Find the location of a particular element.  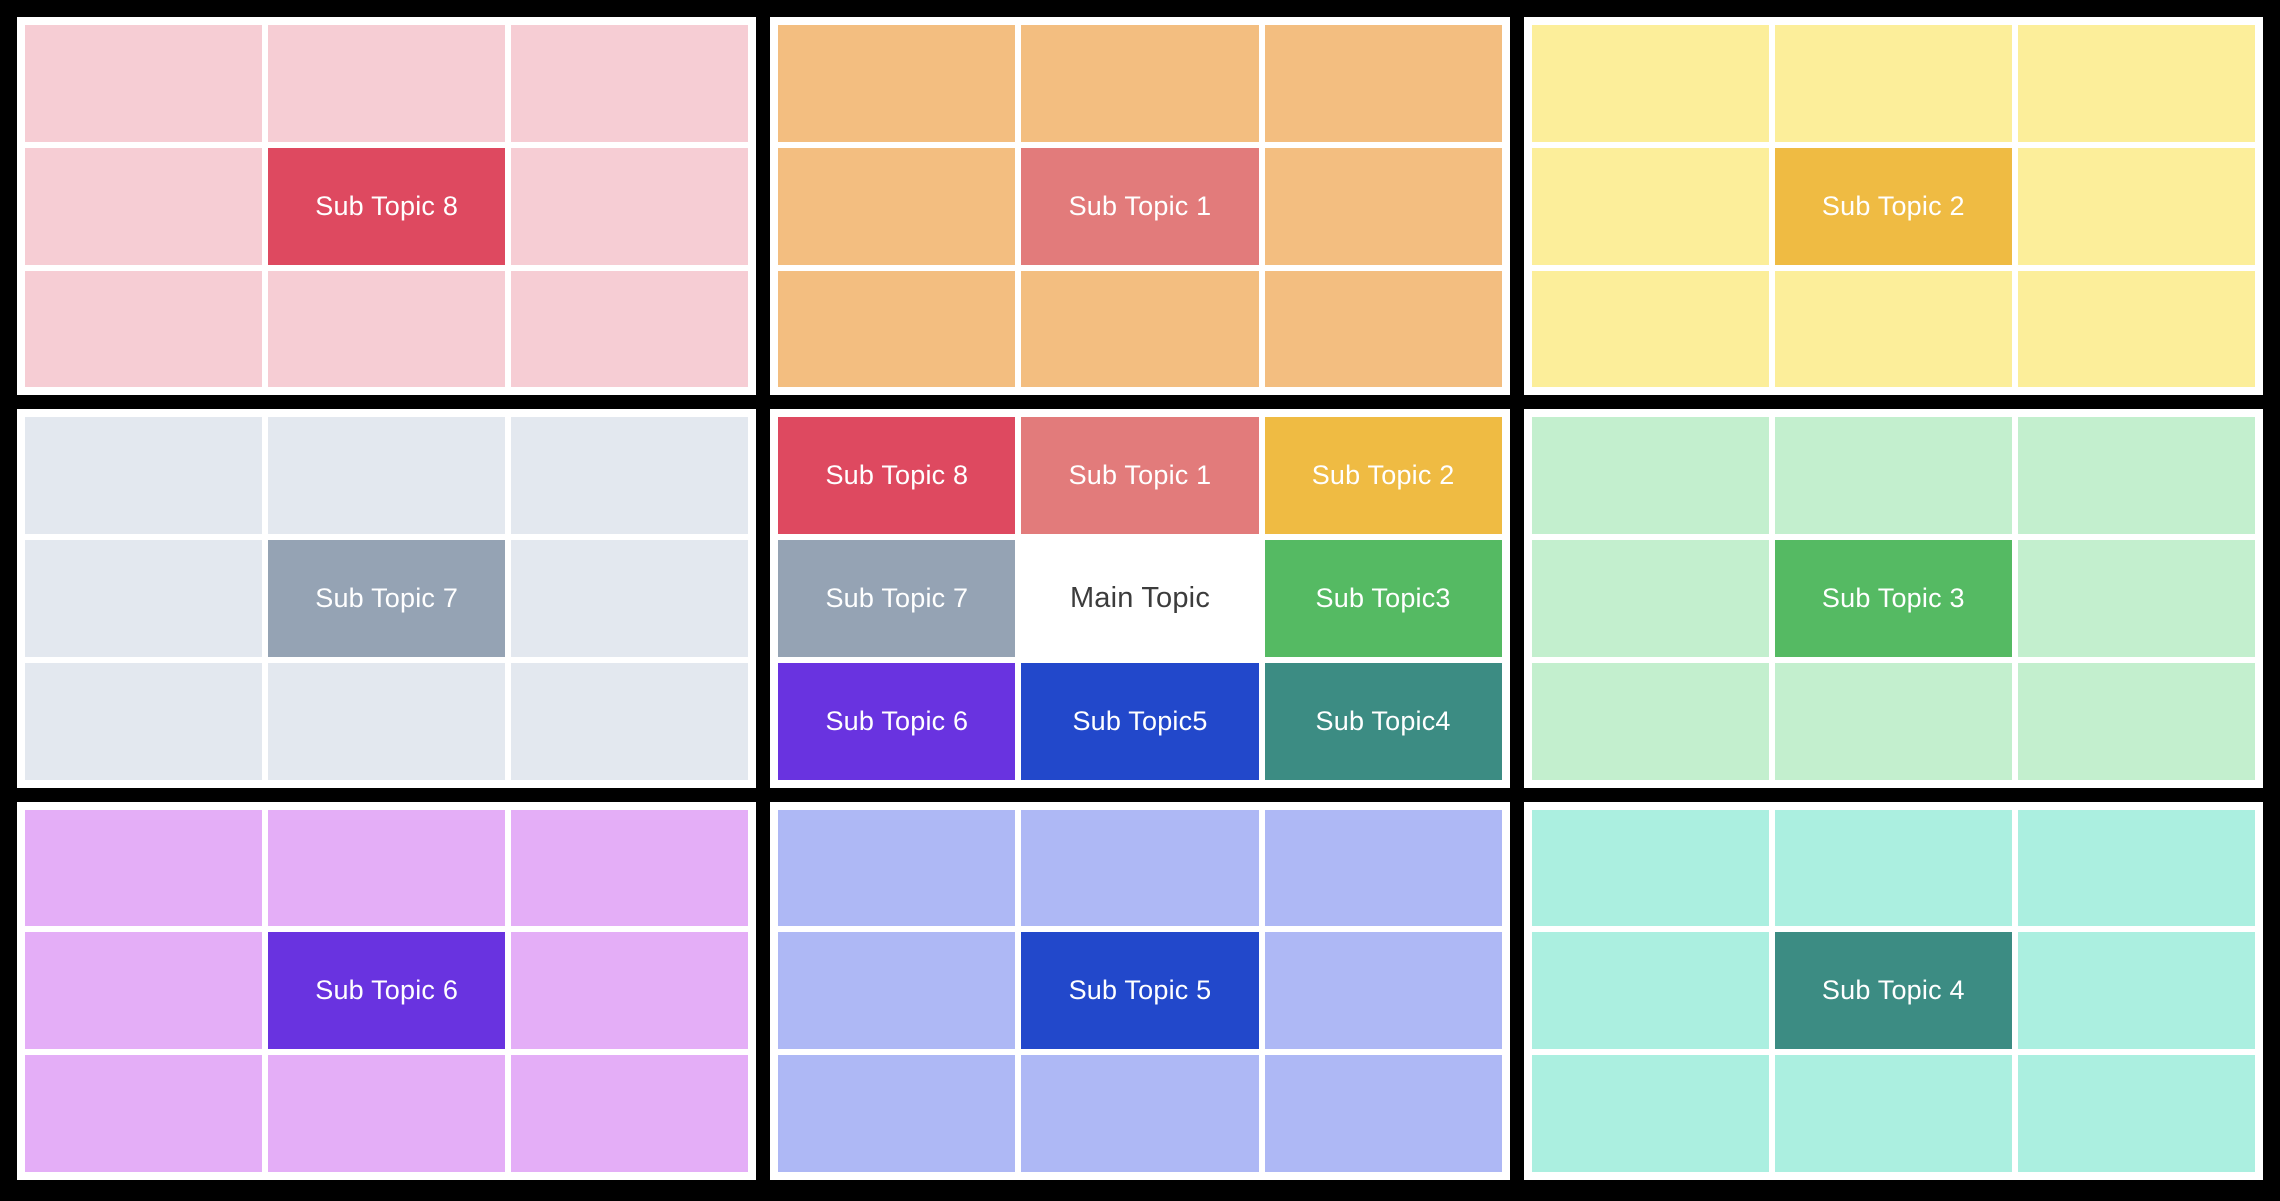

panel-sub-topic-1: Sub Topic 1 is located at coordinates (1140, 206).